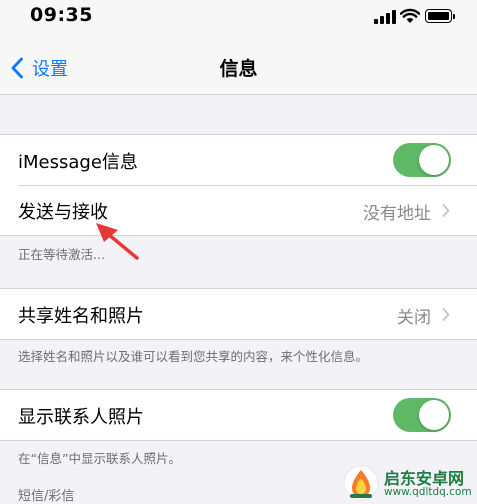 The width and height of the screenshot is (477, 504). Describe the element at coordinates (61, 15) in the screenshot. I see `status-time: 09:35` at that location.